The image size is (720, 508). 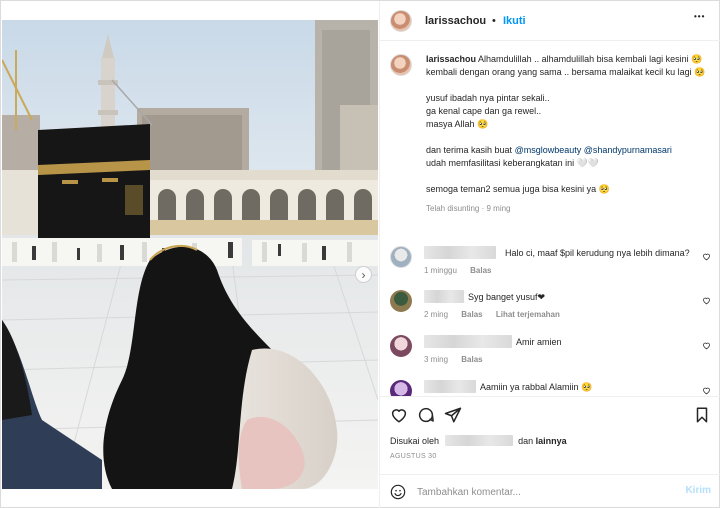 What do you see at coordinates (526, 441) in the screenshot?
I see `likes-middle: dan` at bounding box center [526, 441].